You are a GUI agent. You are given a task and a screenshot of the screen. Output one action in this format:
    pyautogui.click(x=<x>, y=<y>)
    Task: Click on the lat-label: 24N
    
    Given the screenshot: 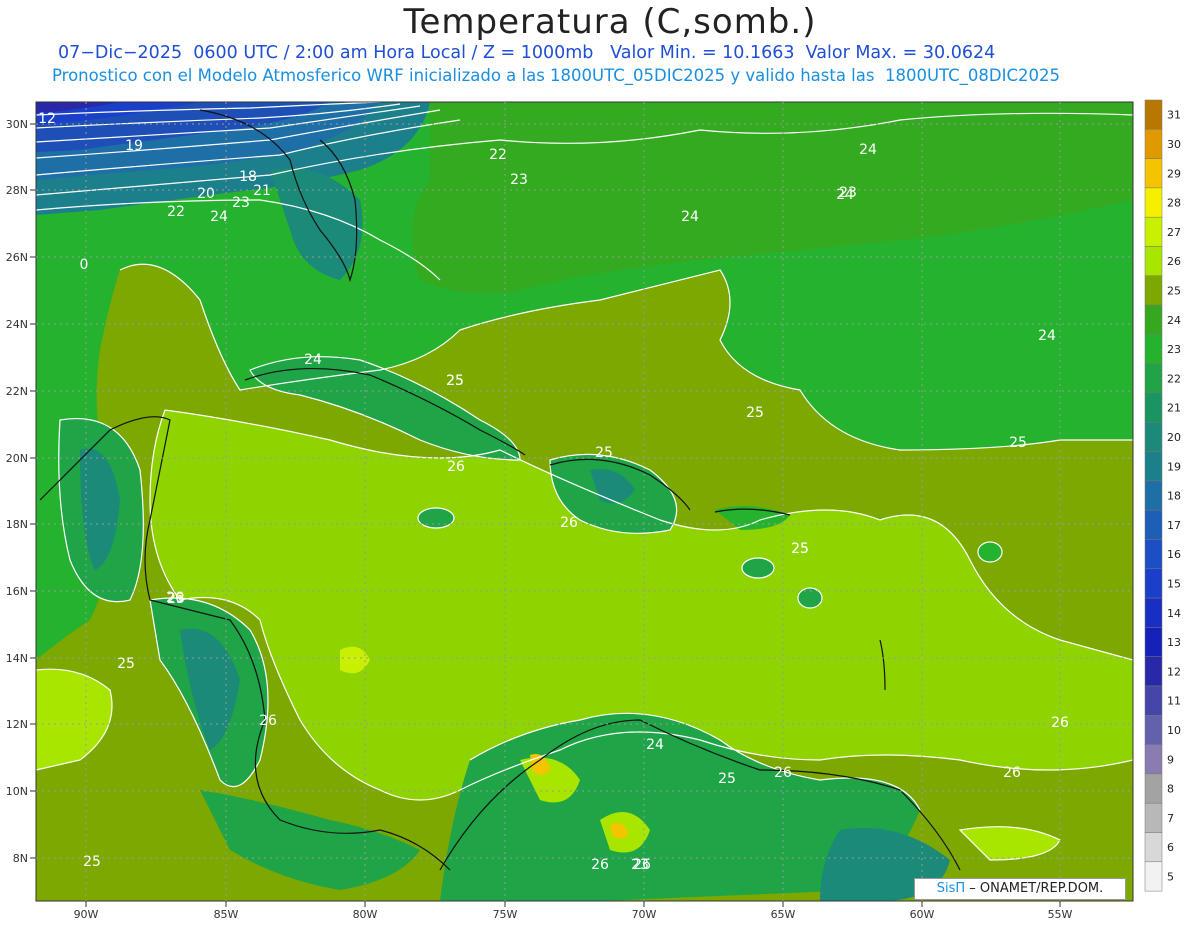 What is the action you would take?
    pyautogui.click(x=17, y=324)
    